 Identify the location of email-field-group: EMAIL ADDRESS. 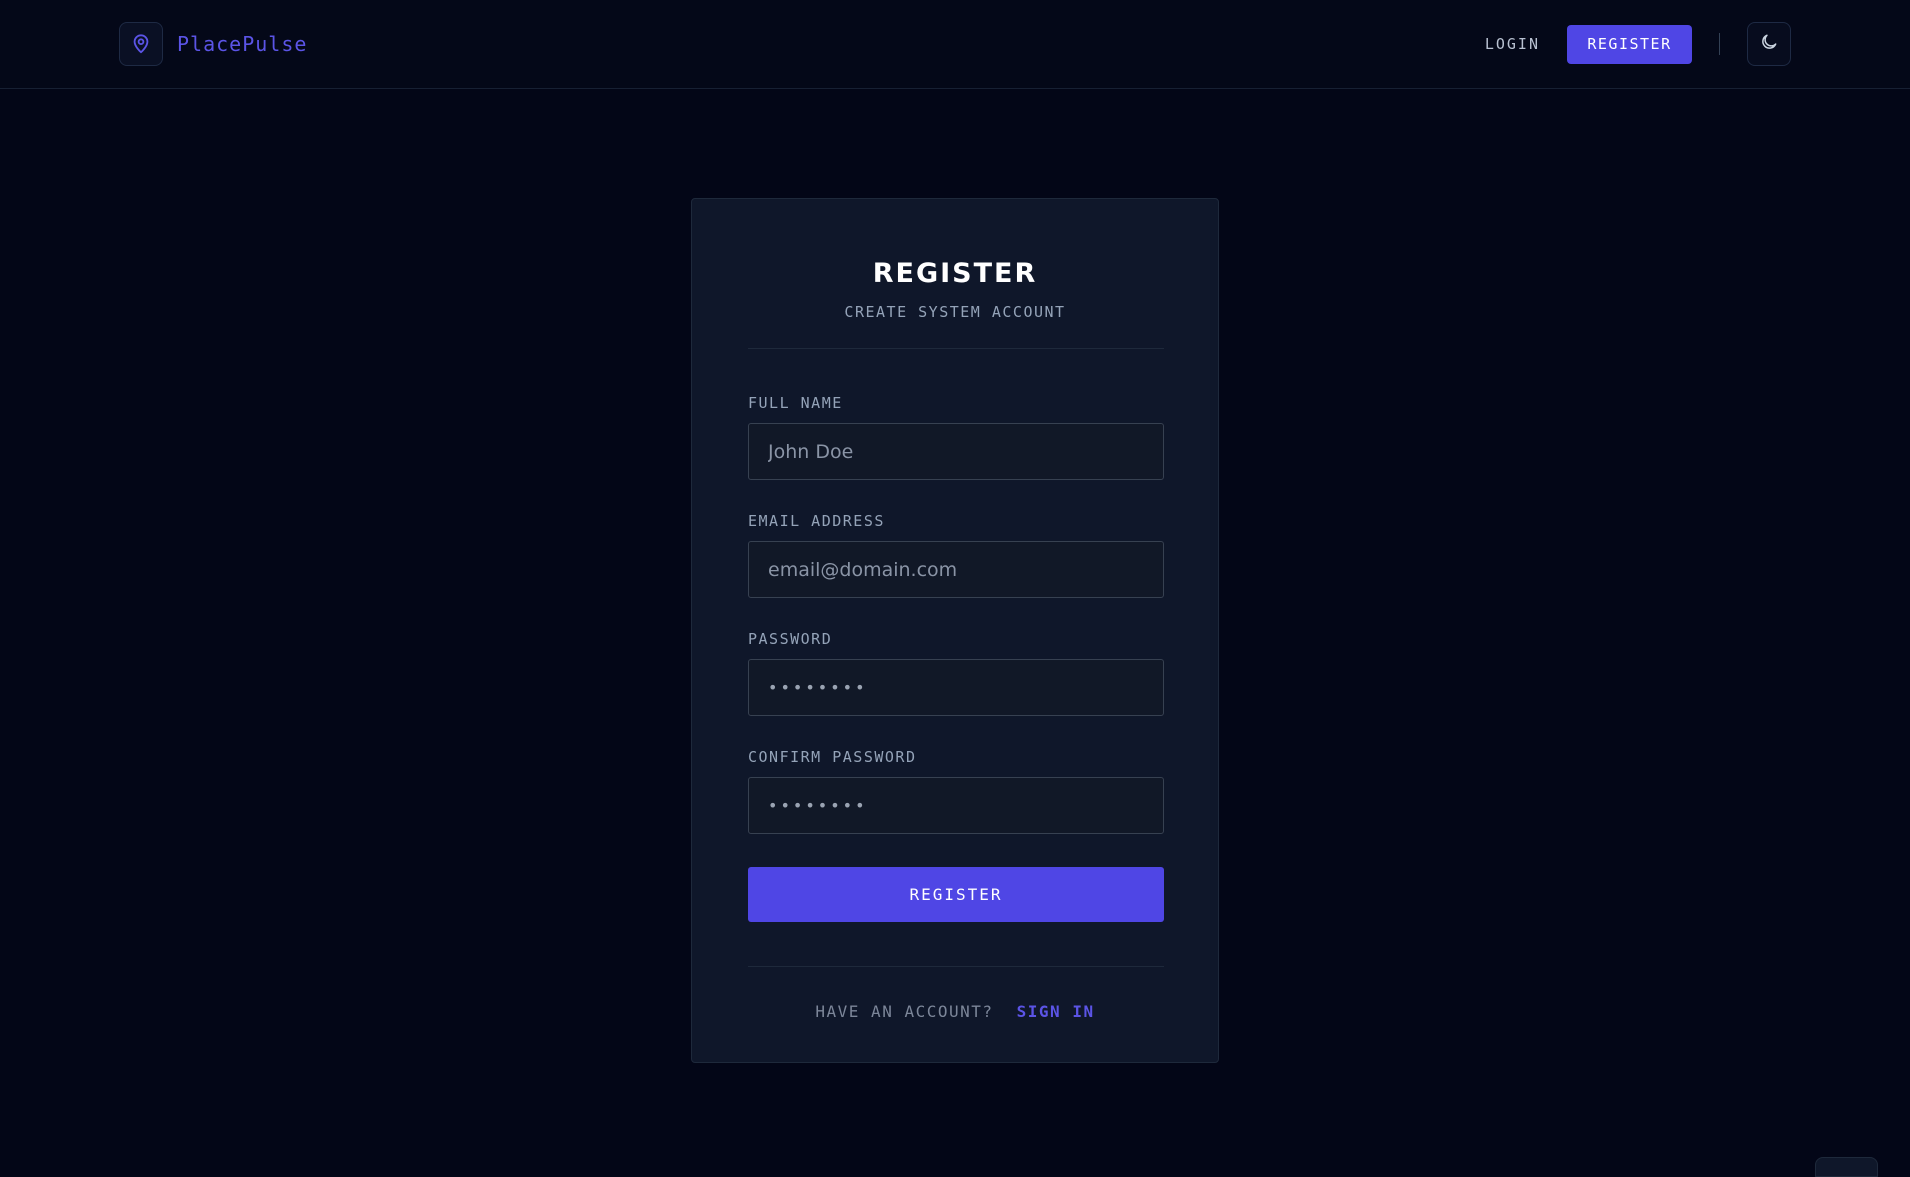
(956, 555).